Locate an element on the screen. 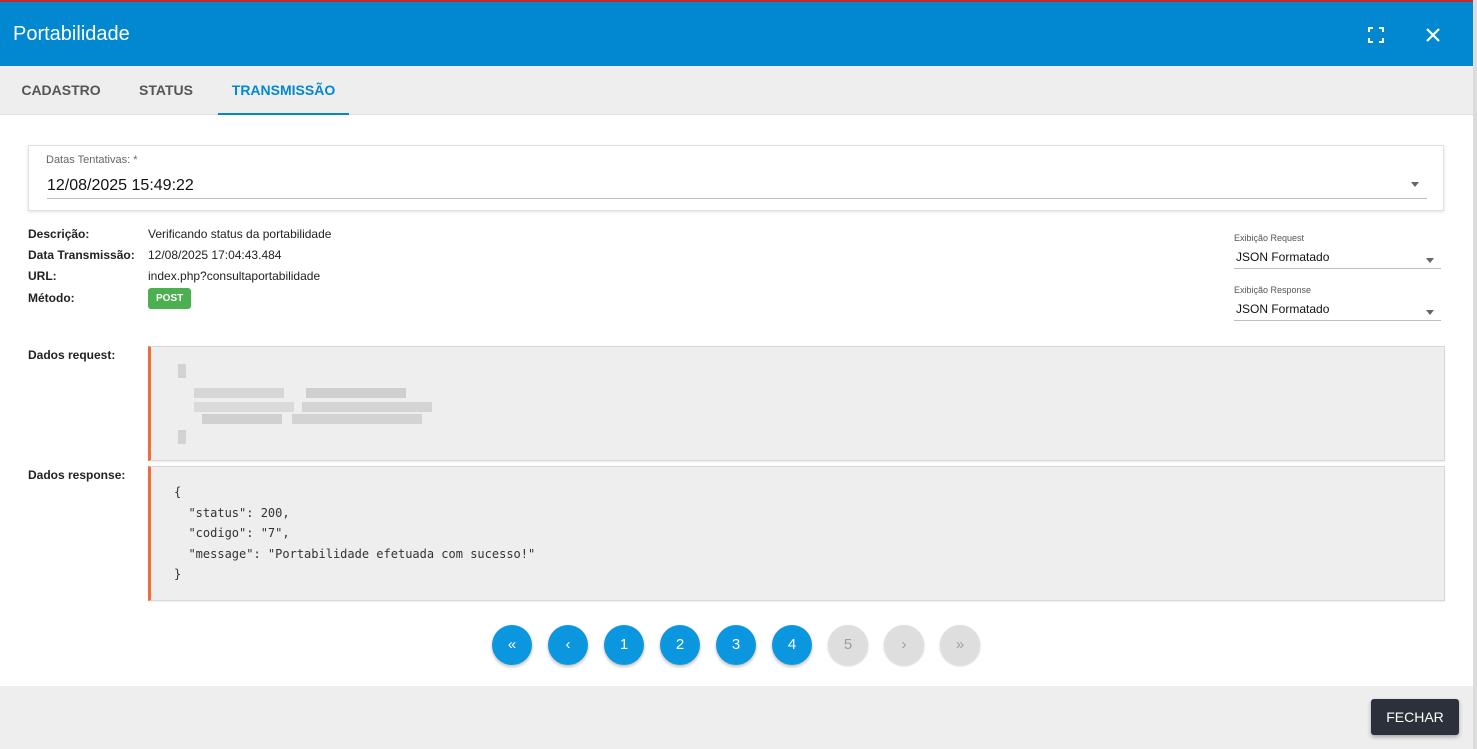  method-label: Método: is located at coordinates (51, 298).